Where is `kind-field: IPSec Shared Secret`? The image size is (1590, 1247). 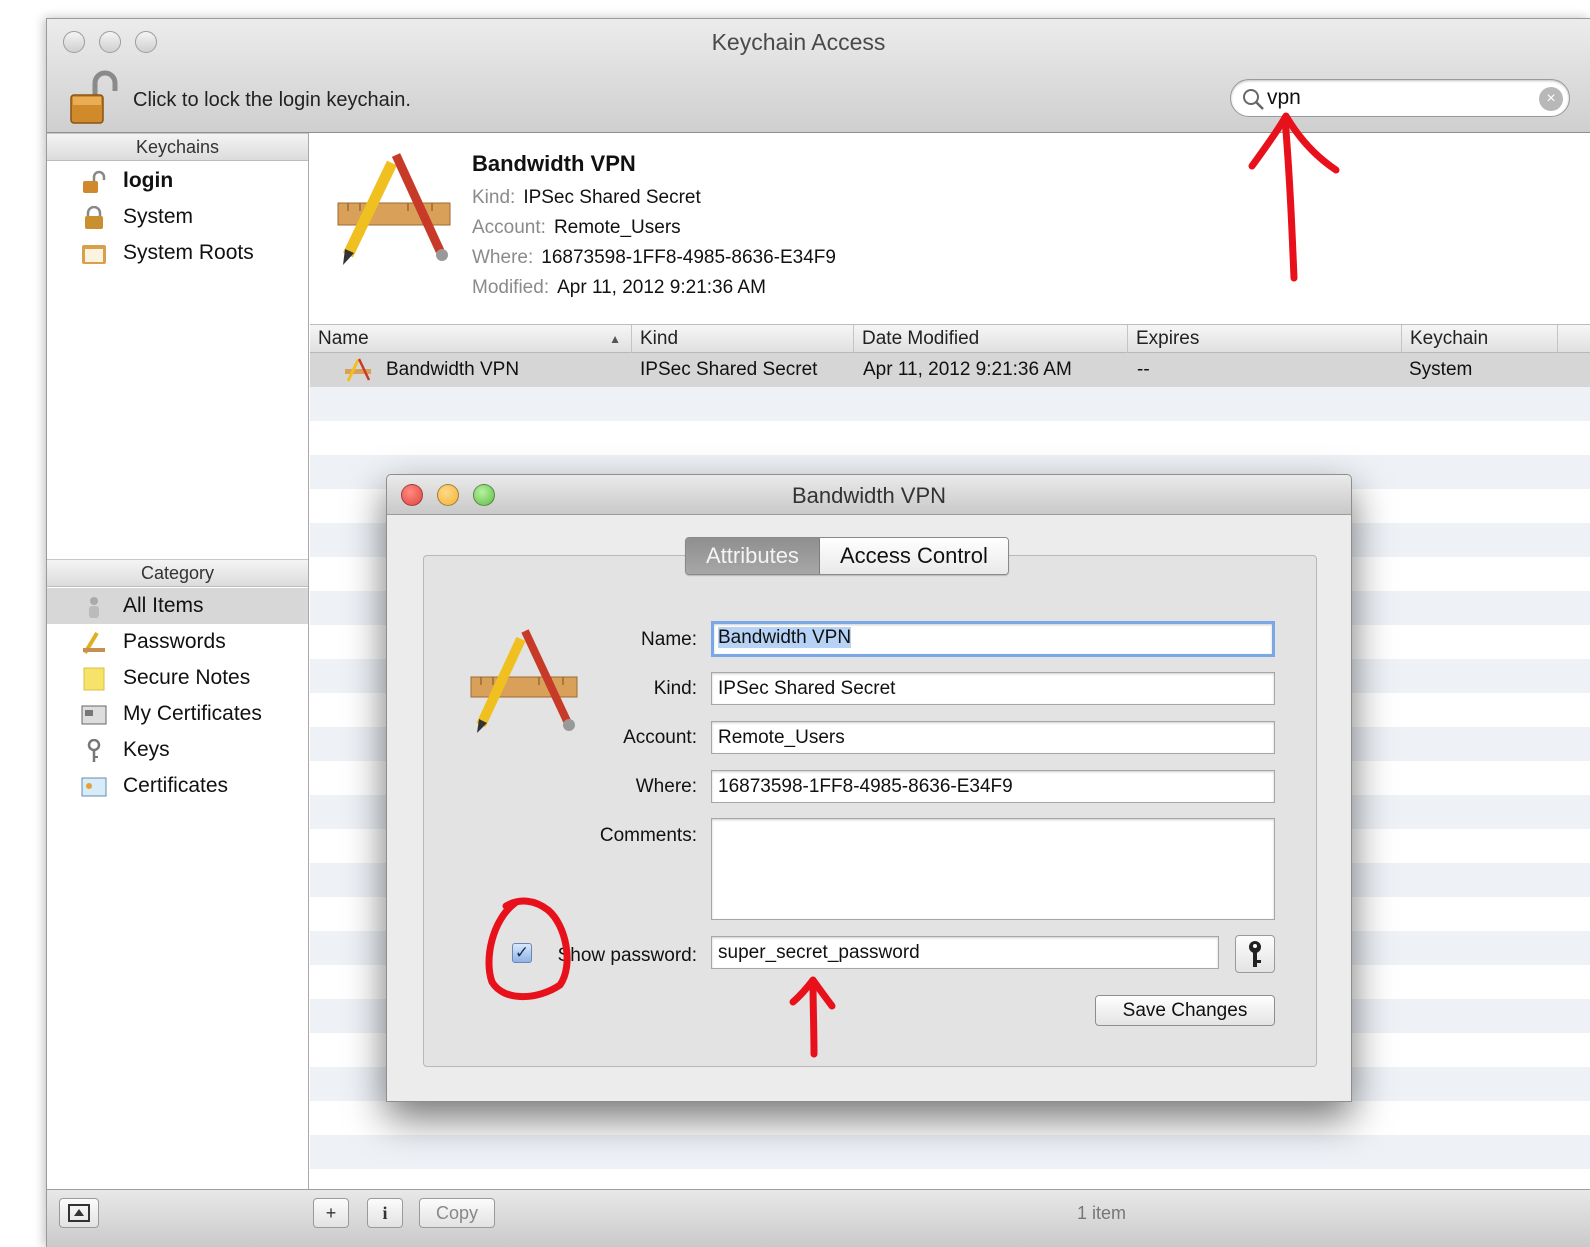
kind-field: IPSec Shared Secret is located at coordinates (993, 688).